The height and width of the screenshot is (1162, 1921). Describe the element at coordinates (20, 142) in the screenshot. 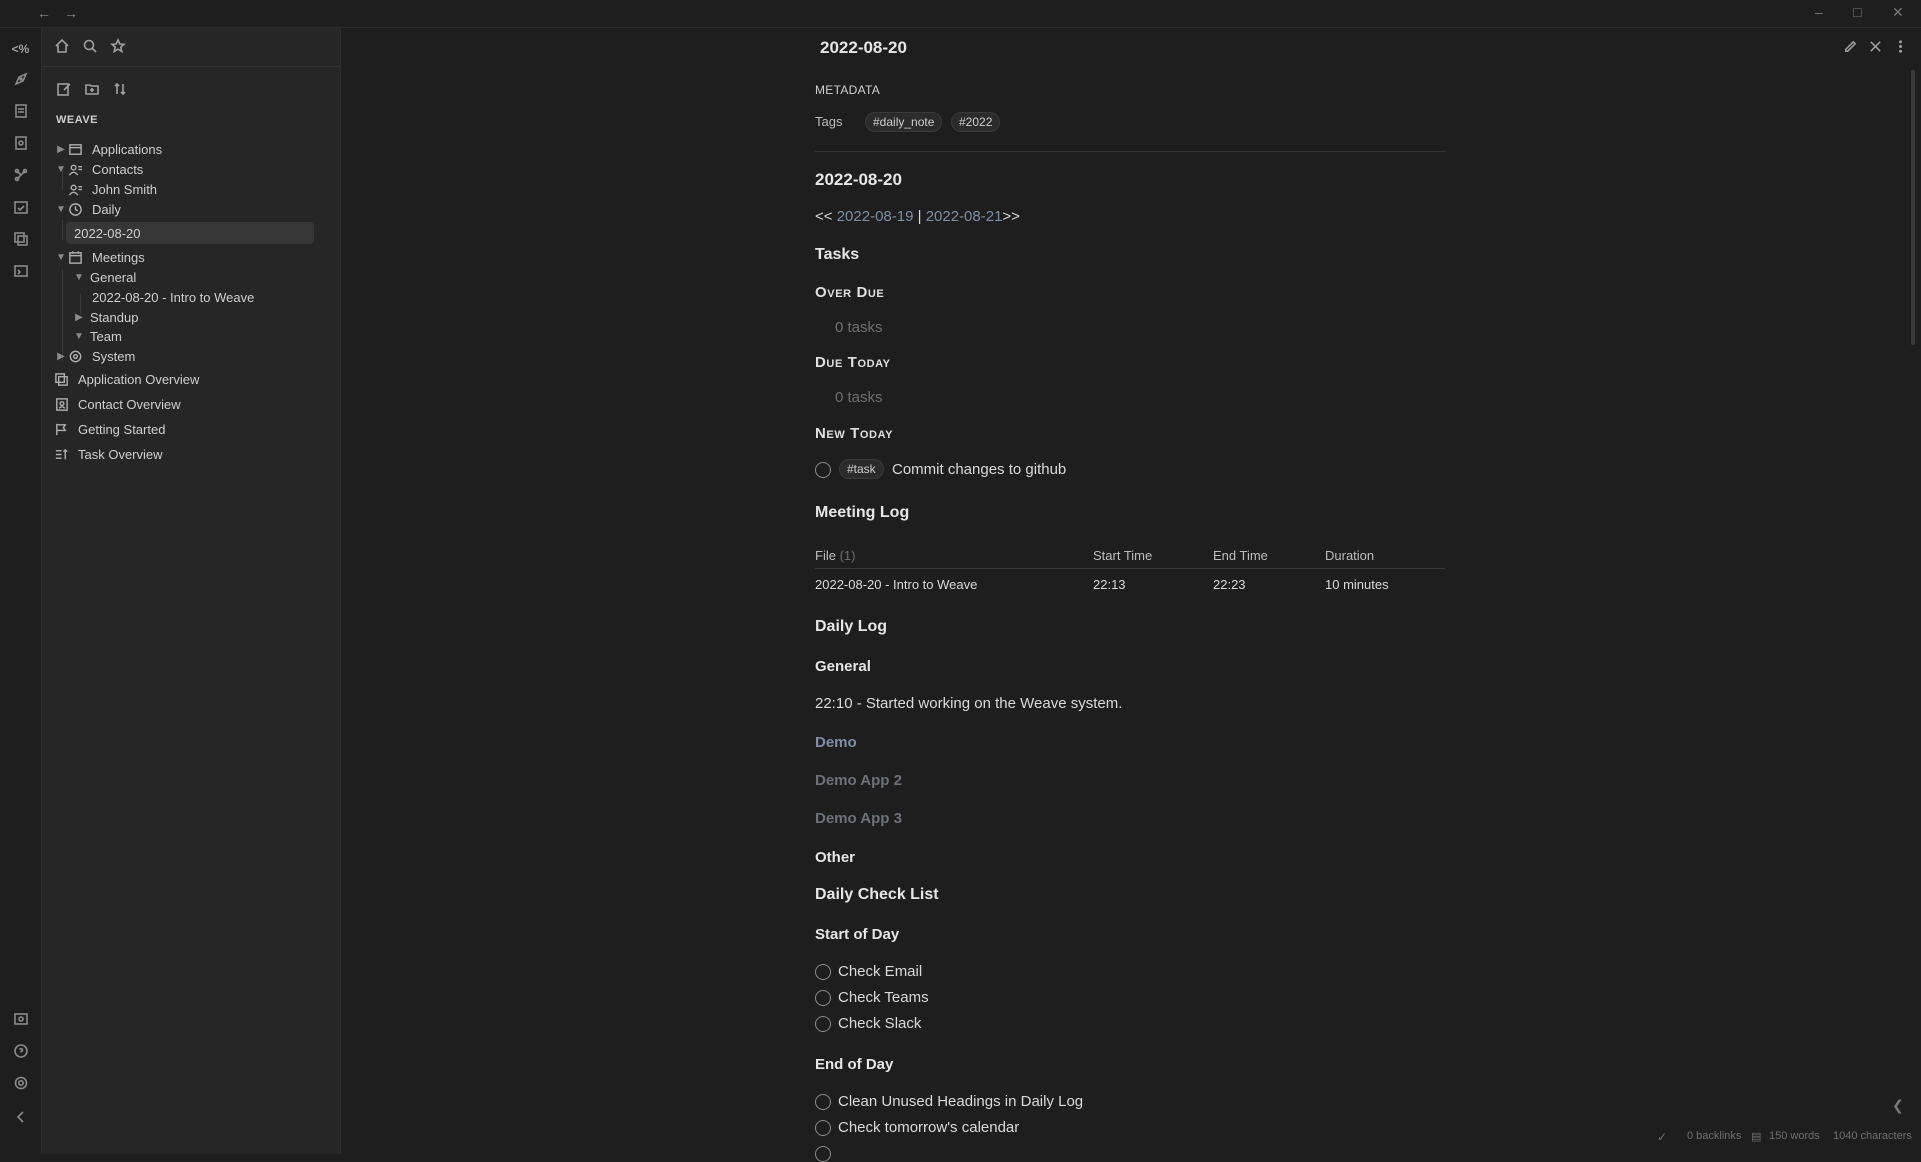

I see `file-search-icon` at that location.